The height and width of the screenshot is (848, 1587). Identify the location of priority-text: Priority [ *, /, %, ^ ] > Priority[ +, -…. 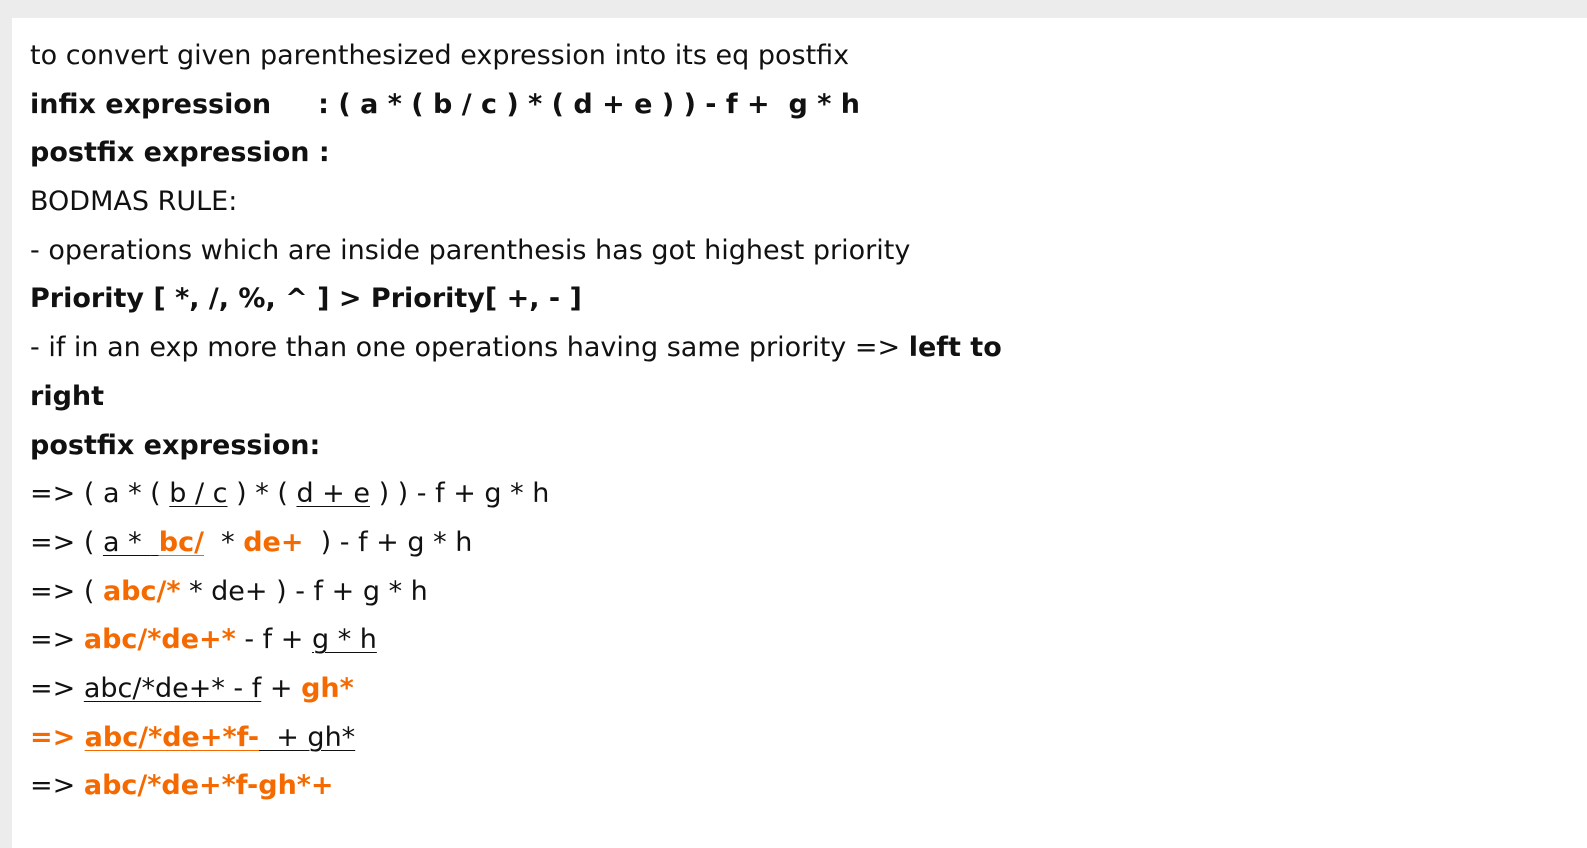
(306, 299).